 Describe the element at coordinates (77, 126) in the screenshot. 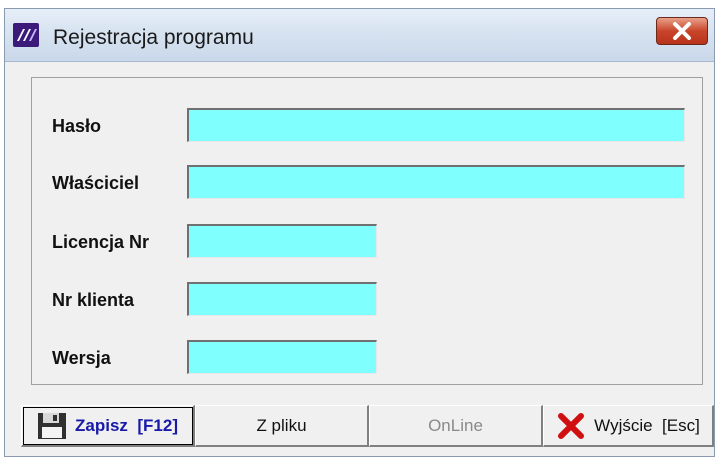

I see `haslo-label: Hasło` at that location.